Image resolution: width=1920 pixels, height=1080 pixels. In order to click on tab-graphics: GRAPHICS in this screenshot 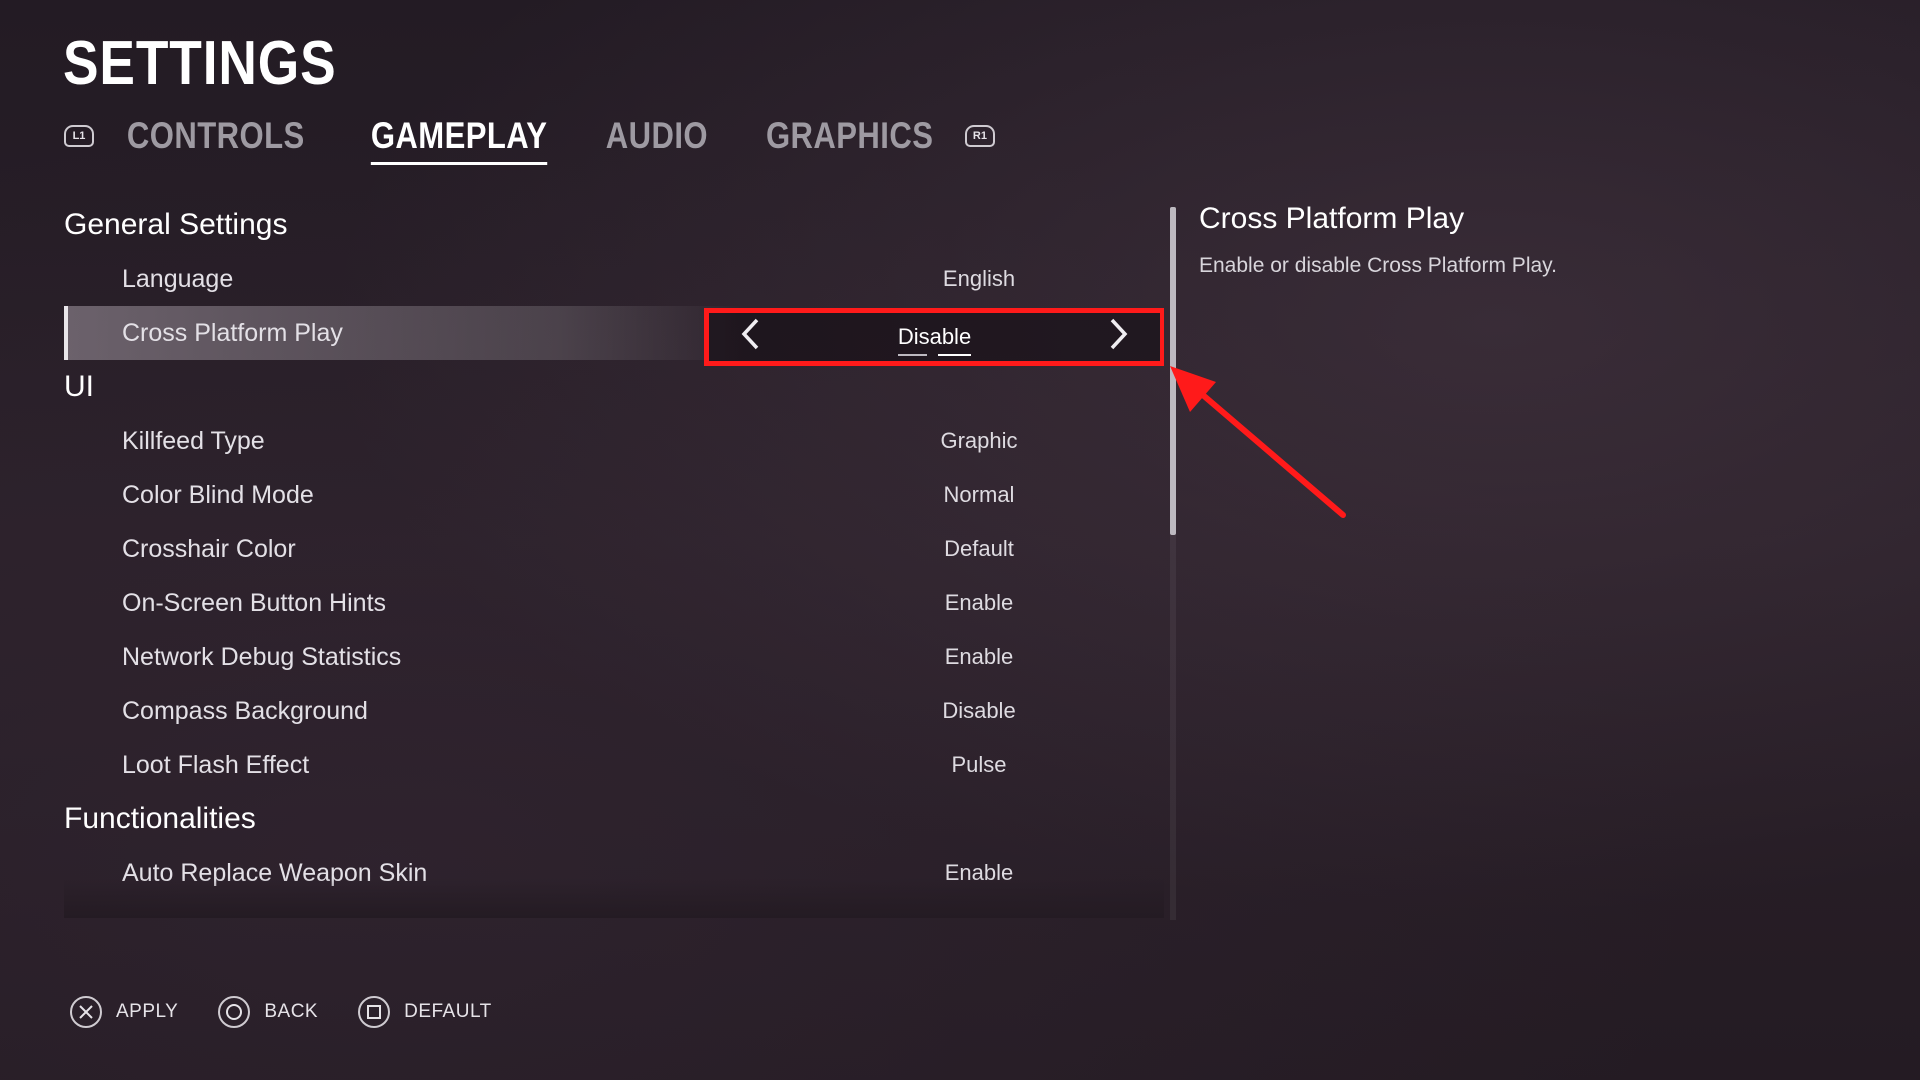, I will do `click(849, 136)`.